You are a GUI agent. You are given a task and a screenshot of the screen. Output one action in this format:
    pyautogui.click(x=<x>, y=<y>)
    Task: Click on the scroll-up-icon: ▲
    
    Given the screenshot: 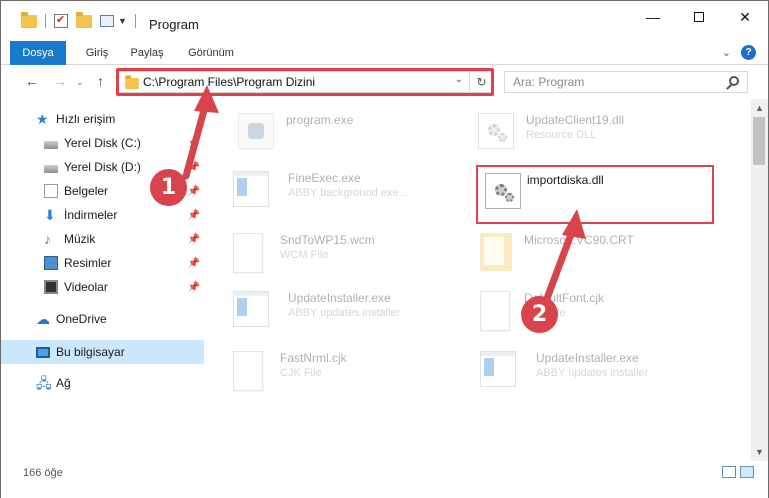 What is the action you would take?
    pyautogui.click(x=759, y=108)
    